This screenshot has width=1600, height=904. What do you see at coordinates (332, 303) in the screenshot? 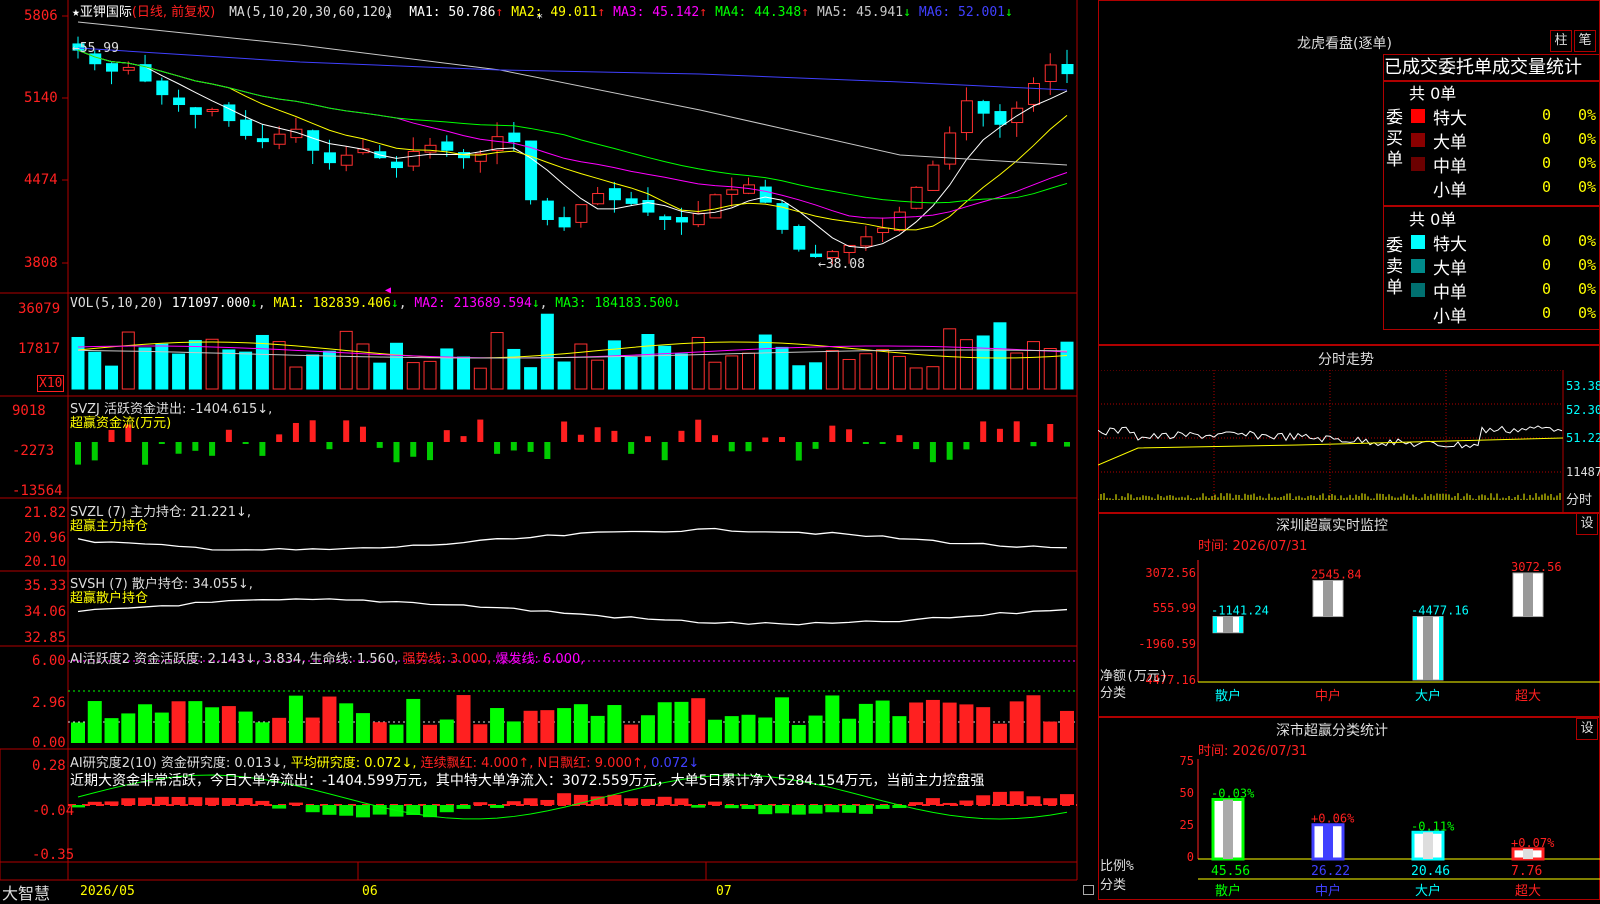
I see `vol-ma1: MA1: 182839.406` at bounding box center [332, 303].